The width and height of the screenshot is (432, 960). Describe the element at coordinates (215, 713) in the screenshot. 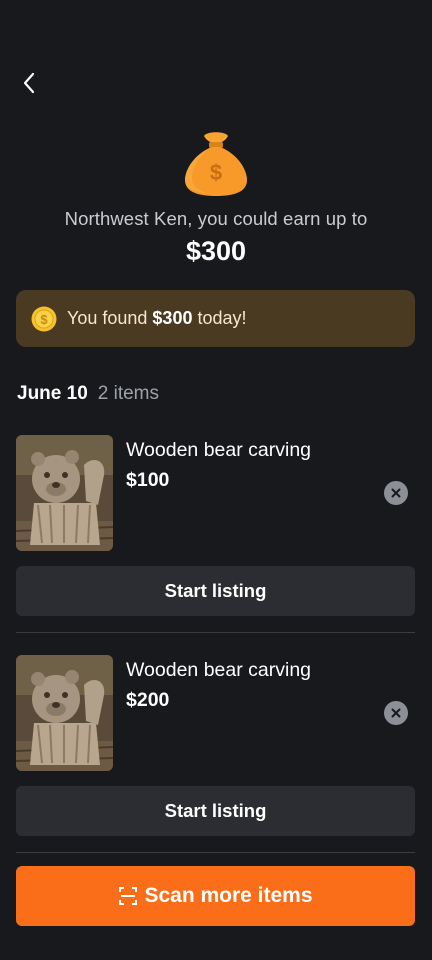

I see `list-item: Wooden bear carving $200` at that location.